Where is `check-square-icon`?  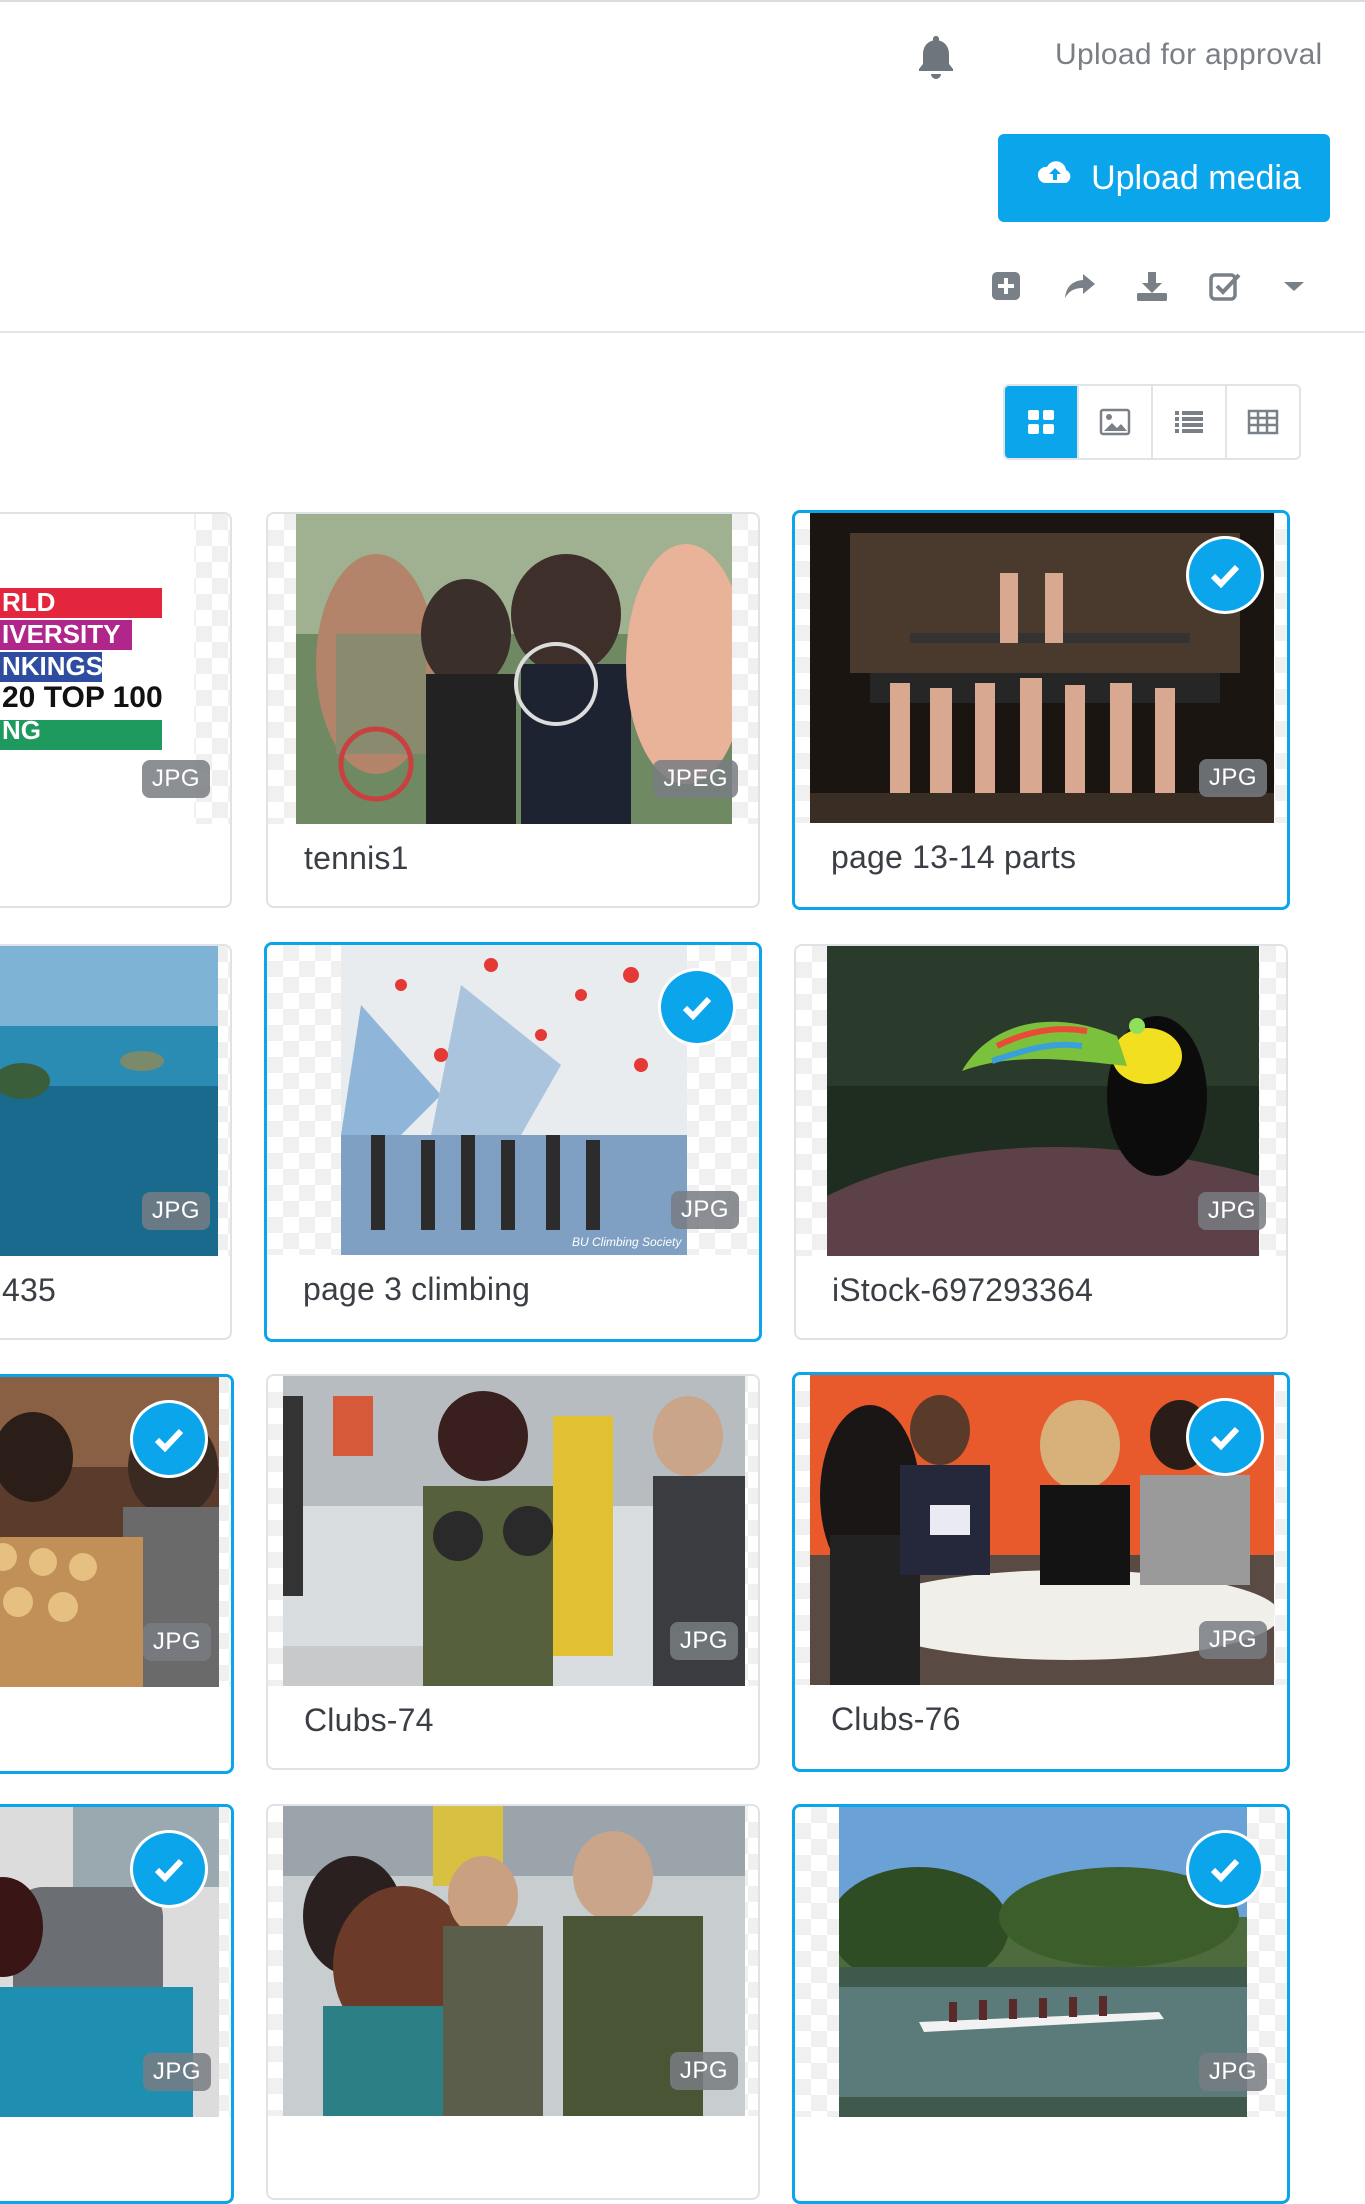 check-square-icon is located at coordinates (1225, 286).